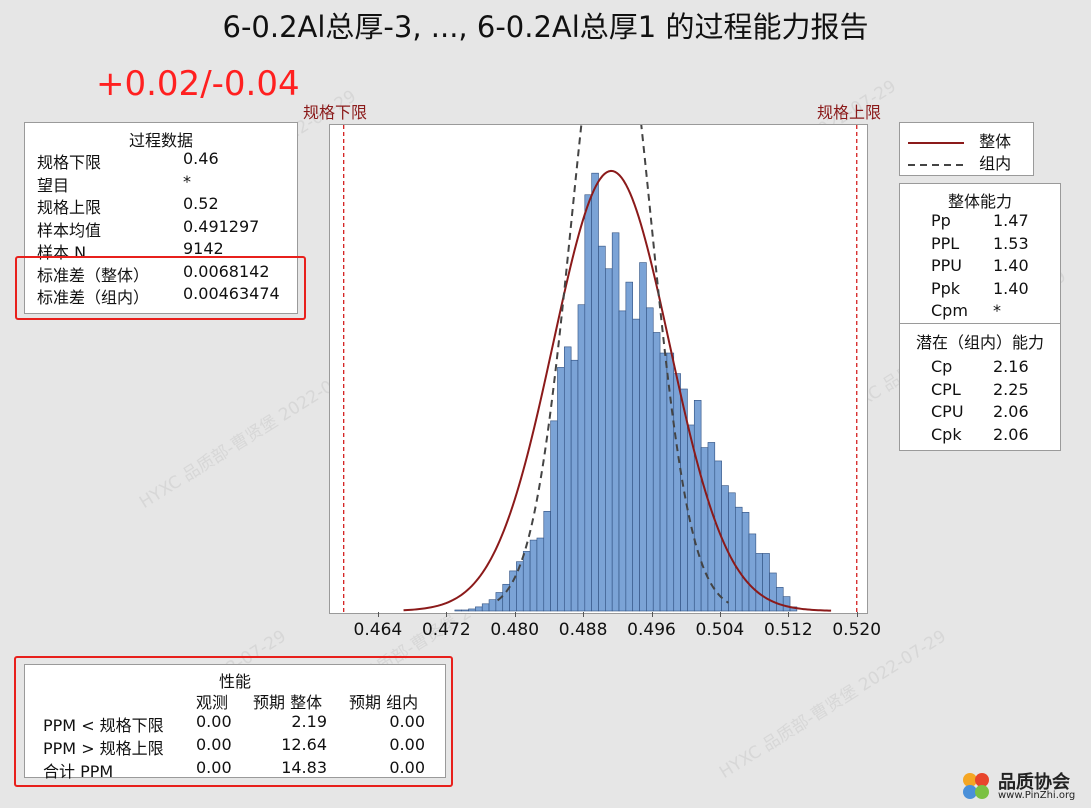  I want to click on potential-capability-label: Cp, so click(942, 366).